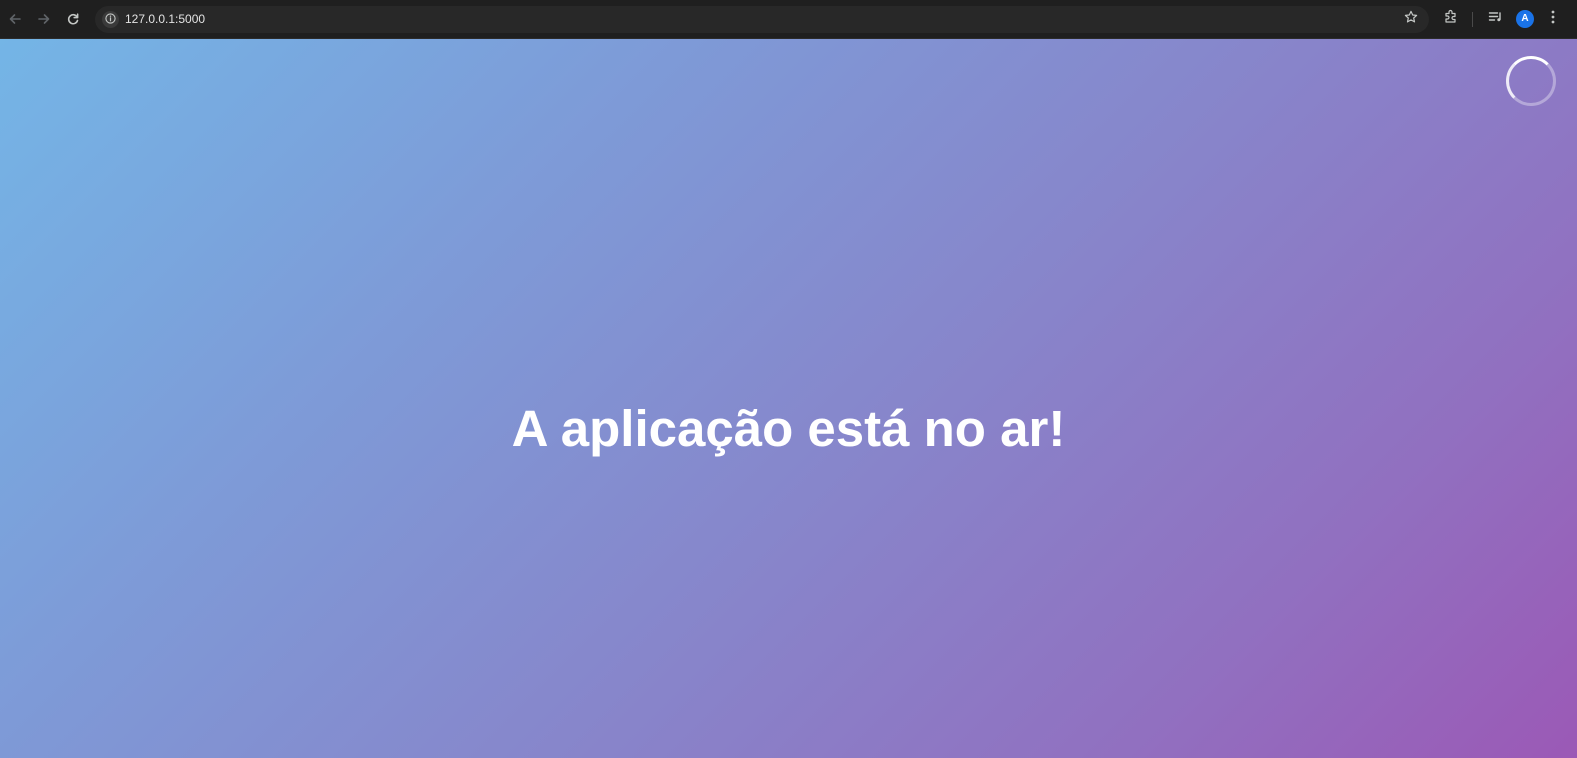 The height and width of the screenshot is (758, 1577). I want to click on browser-toolbar: 127.0.0.1:5000 A, so click(788, 19).